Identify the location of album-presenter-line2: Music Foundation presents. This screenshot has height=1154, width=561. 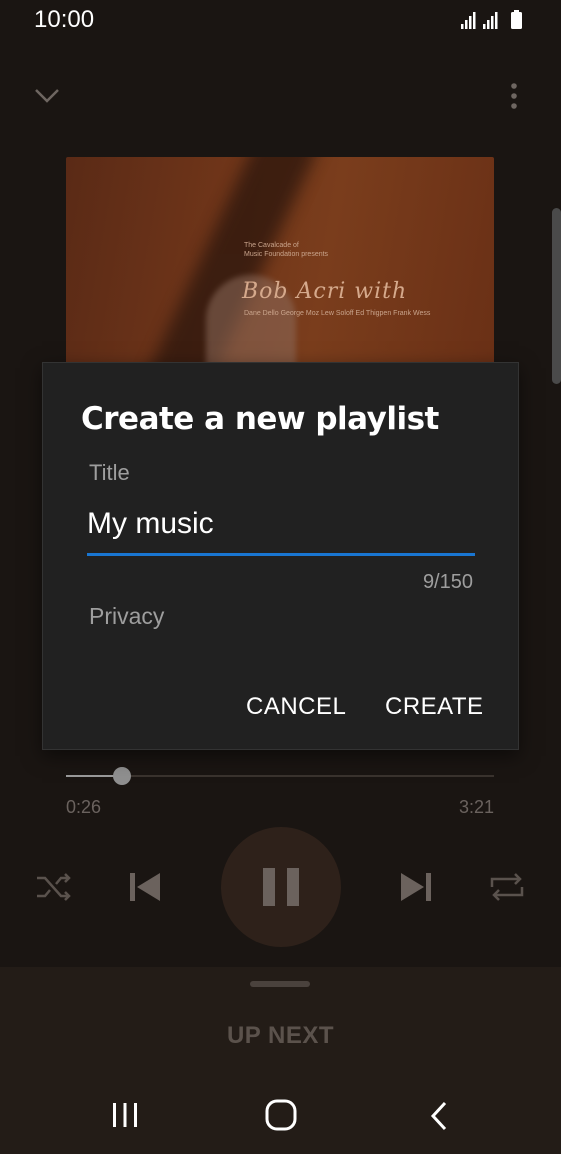
(286, 254).